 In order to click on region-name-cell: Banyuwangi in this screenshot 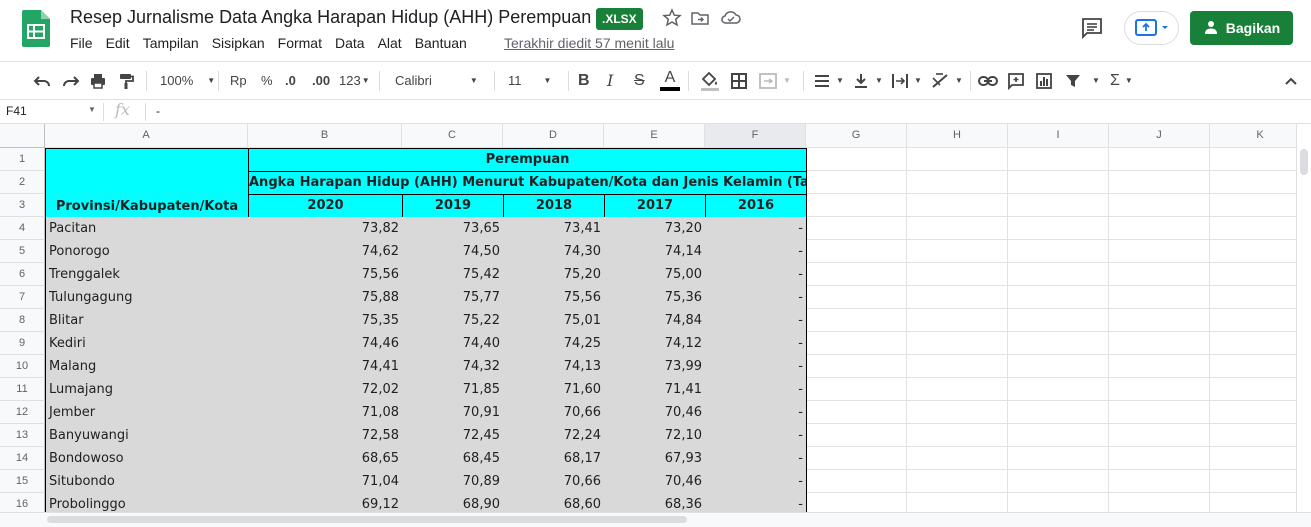, I will do `click(147, 436)`.